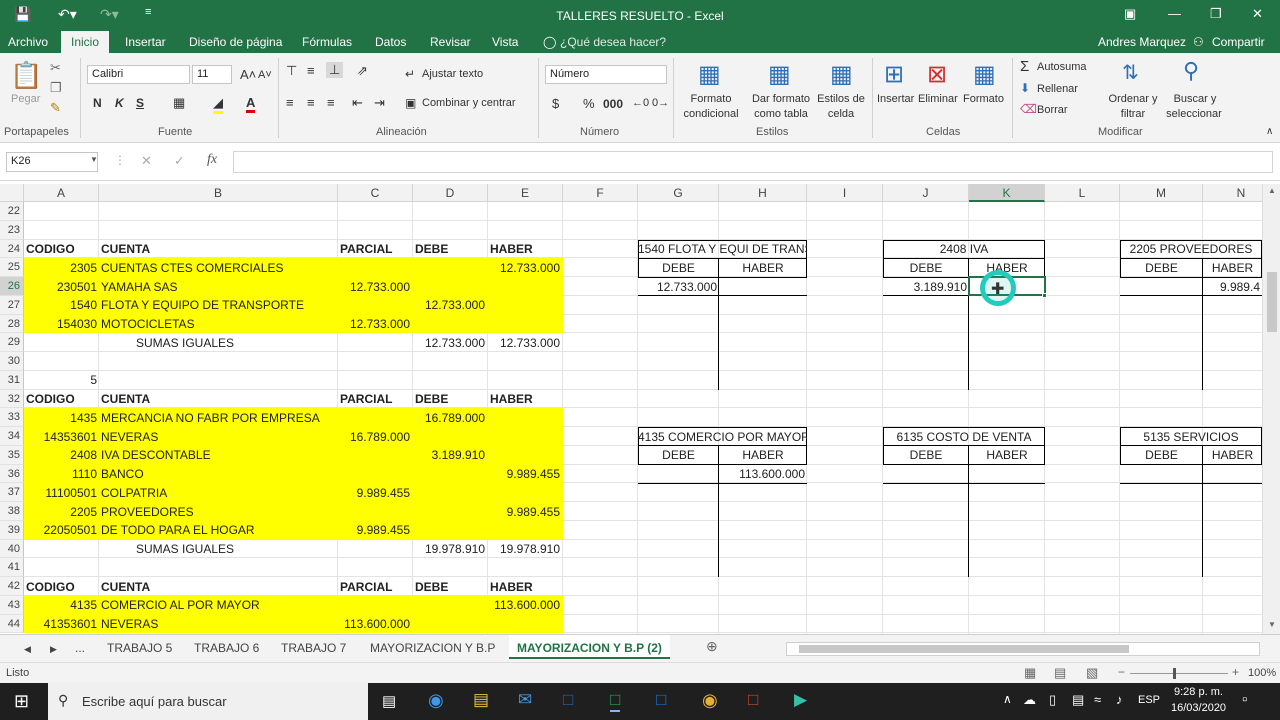 The image size is (1280, 720). What do you see at coordinates (60, 380) in the screenshot?
I see `journal-code-cell: 5` at bounding box center [60, 380].